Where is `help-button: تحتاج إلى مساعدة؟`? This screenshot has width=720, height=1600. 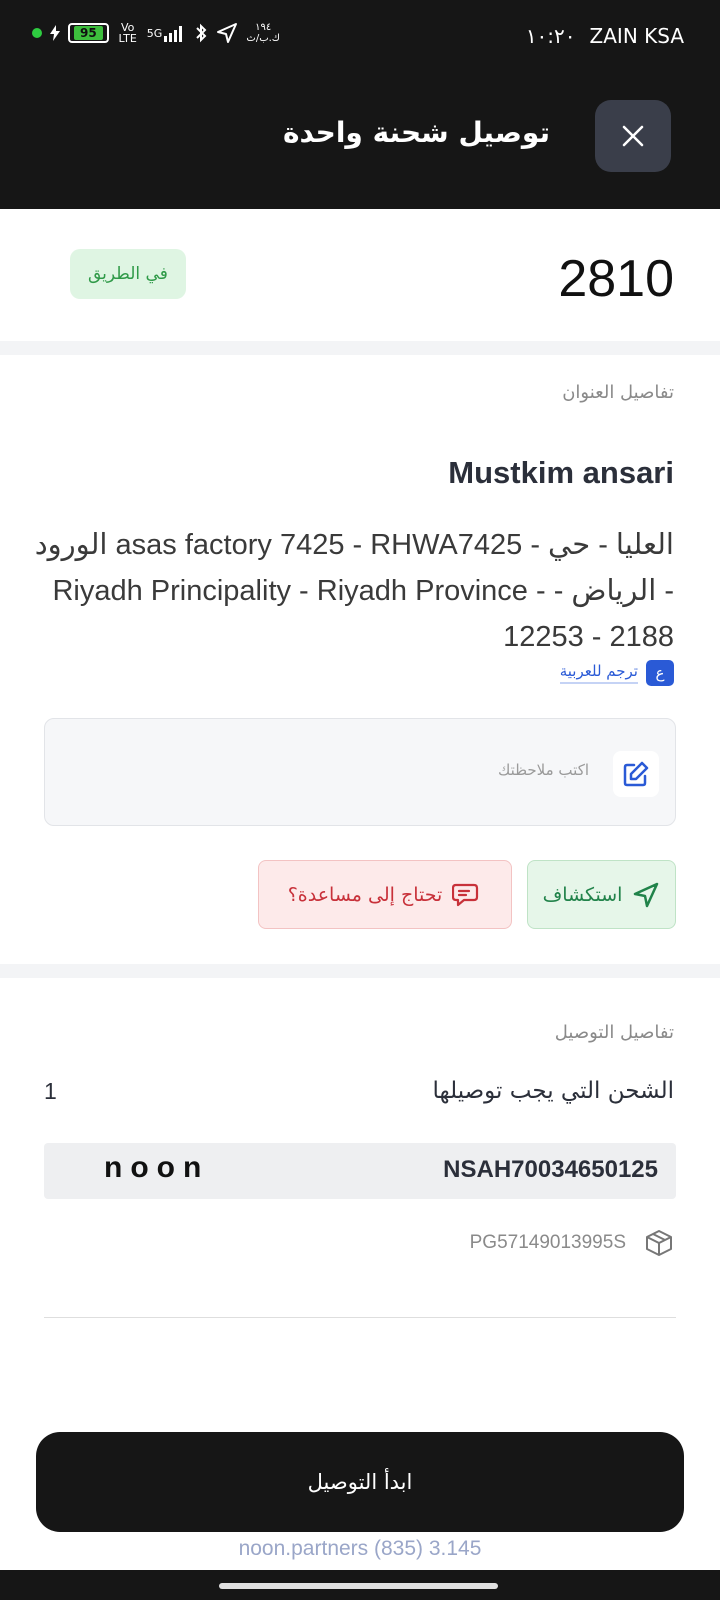
help-button: تحتاج إلى مساعدة؟ is located at coordinates (385, 894).